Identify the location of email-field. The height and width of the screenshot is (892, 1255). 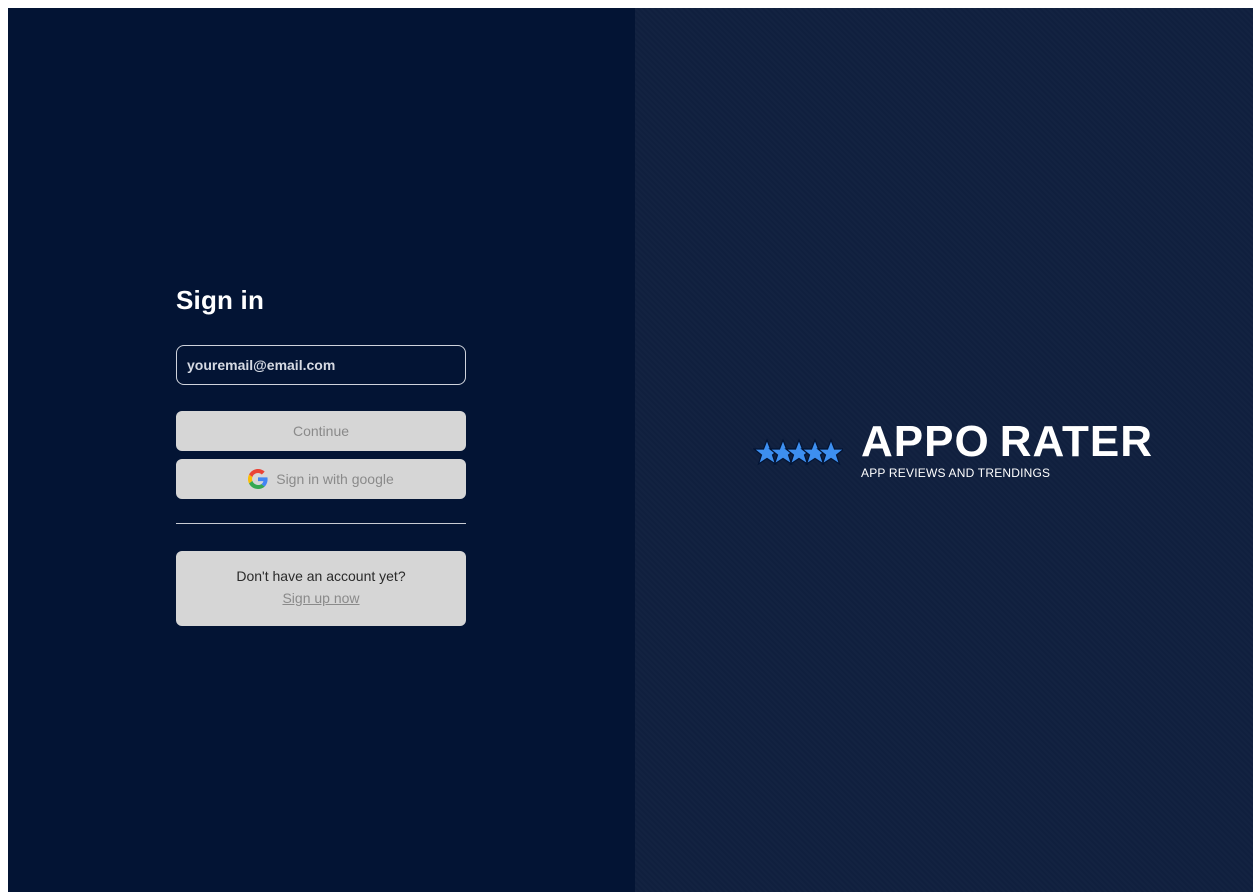
(321, 365).